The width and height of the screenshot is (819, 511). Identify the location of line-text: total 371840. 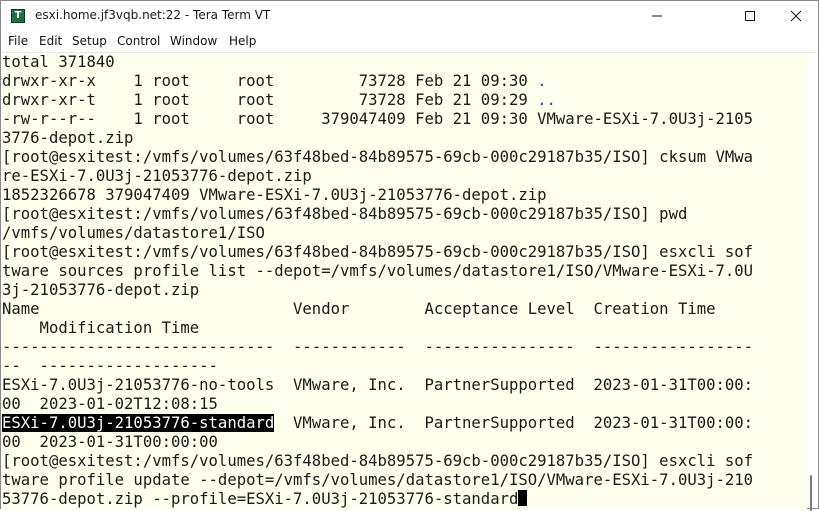
(58, 62).